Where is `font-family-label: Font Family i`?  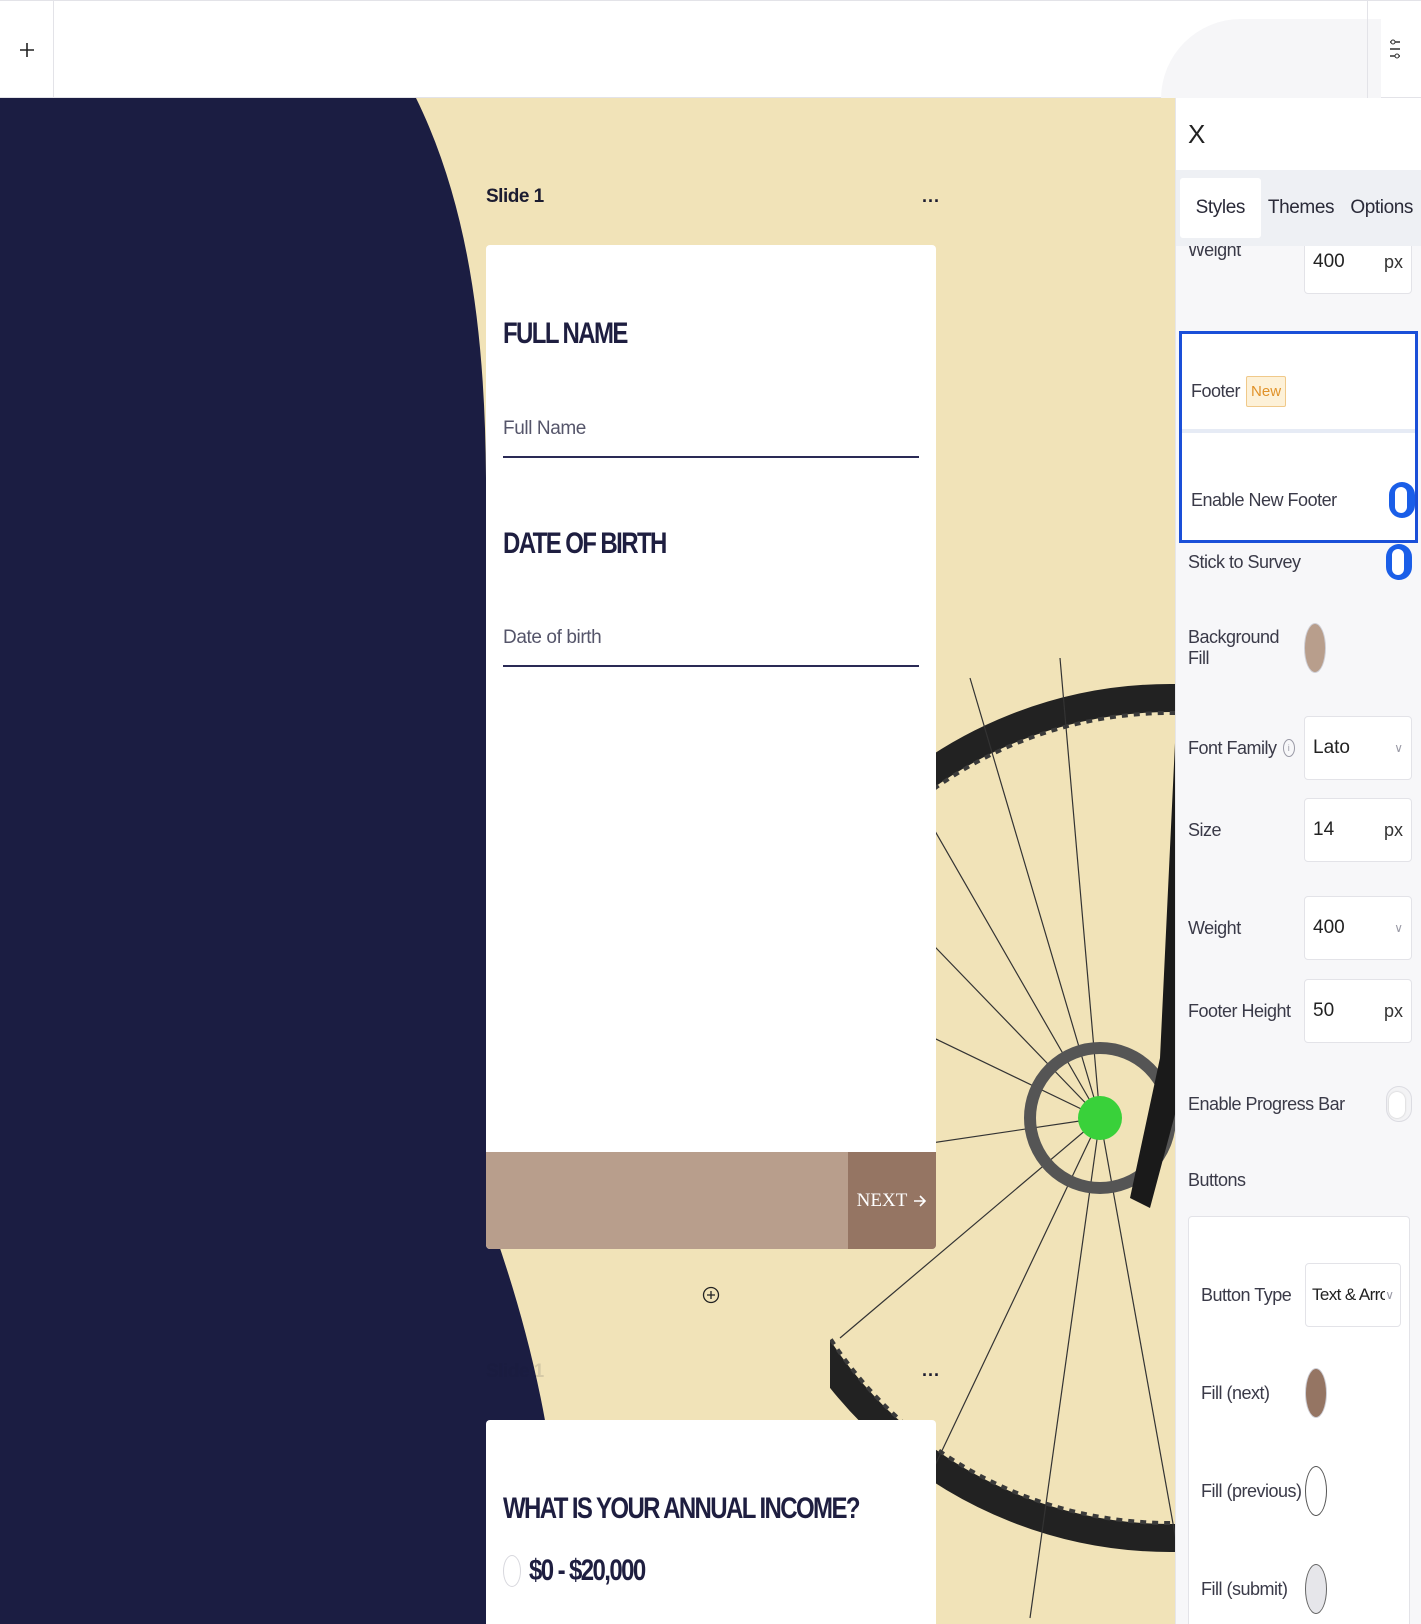 font-family-label: Font Family i is located at coordinates (1241, 748).